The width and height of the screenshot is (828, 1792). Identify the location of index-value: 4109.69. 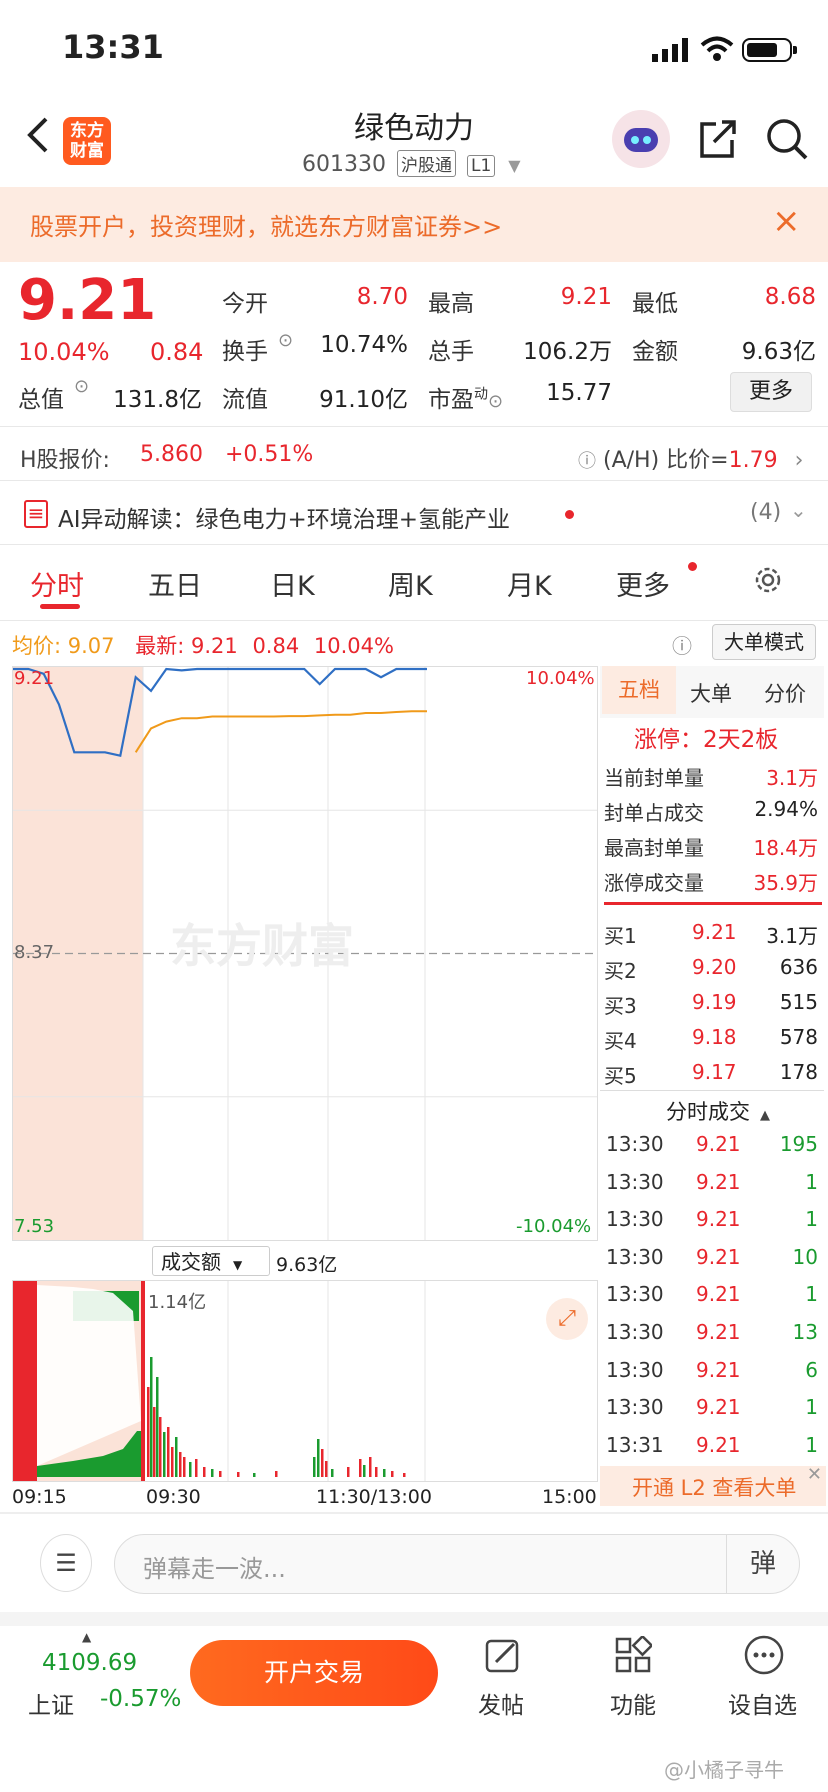
(89, 1663).